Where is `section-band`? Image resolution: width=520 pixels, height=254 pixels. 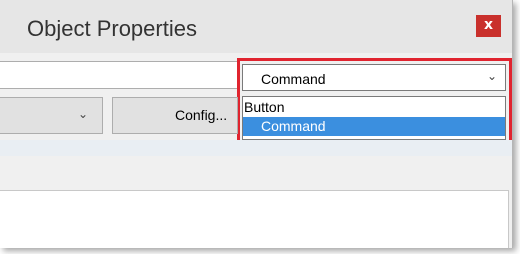
section-band is located at coordinates (256, 148).